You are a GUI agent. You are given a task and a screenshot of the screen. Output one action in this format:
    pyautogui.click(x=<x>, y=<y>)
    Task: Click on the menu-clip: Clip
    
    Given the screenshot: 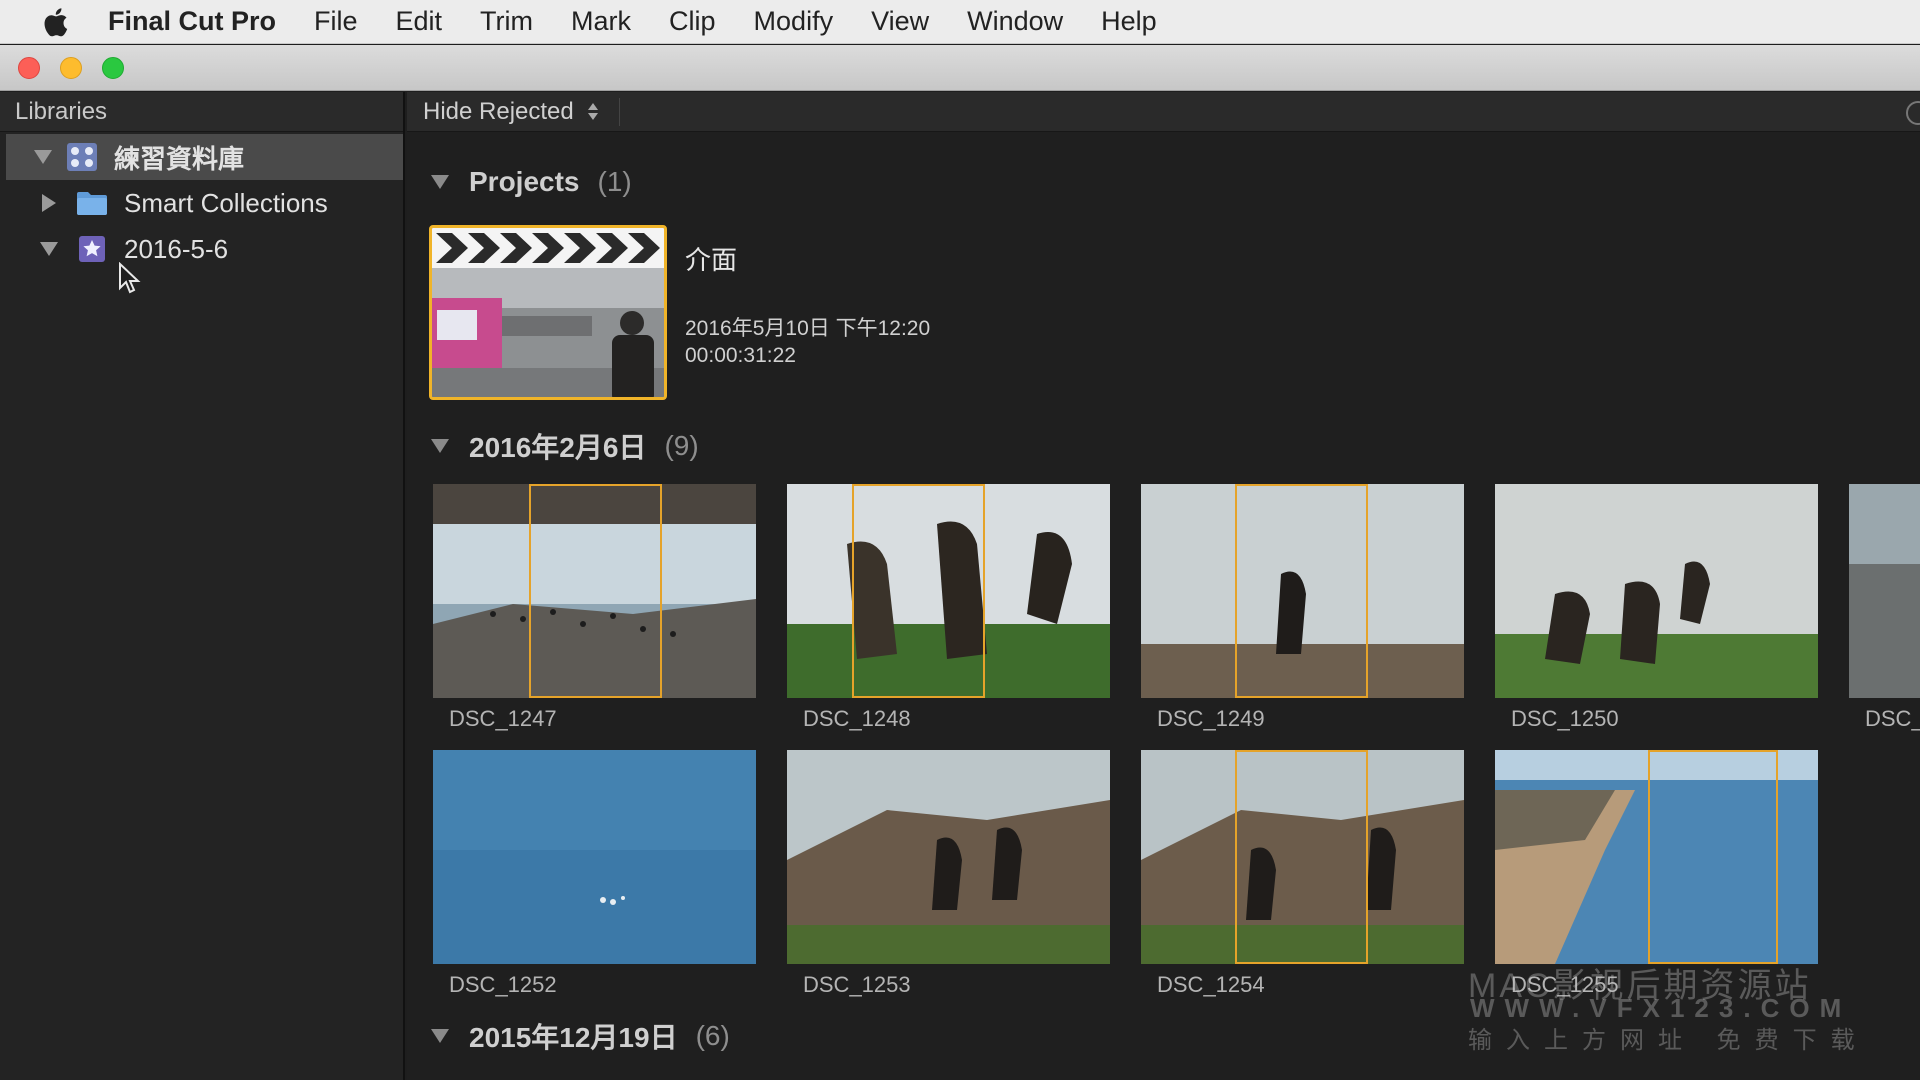 What is the action you would take?
    pyautogui.click(x=692, y=21)
    